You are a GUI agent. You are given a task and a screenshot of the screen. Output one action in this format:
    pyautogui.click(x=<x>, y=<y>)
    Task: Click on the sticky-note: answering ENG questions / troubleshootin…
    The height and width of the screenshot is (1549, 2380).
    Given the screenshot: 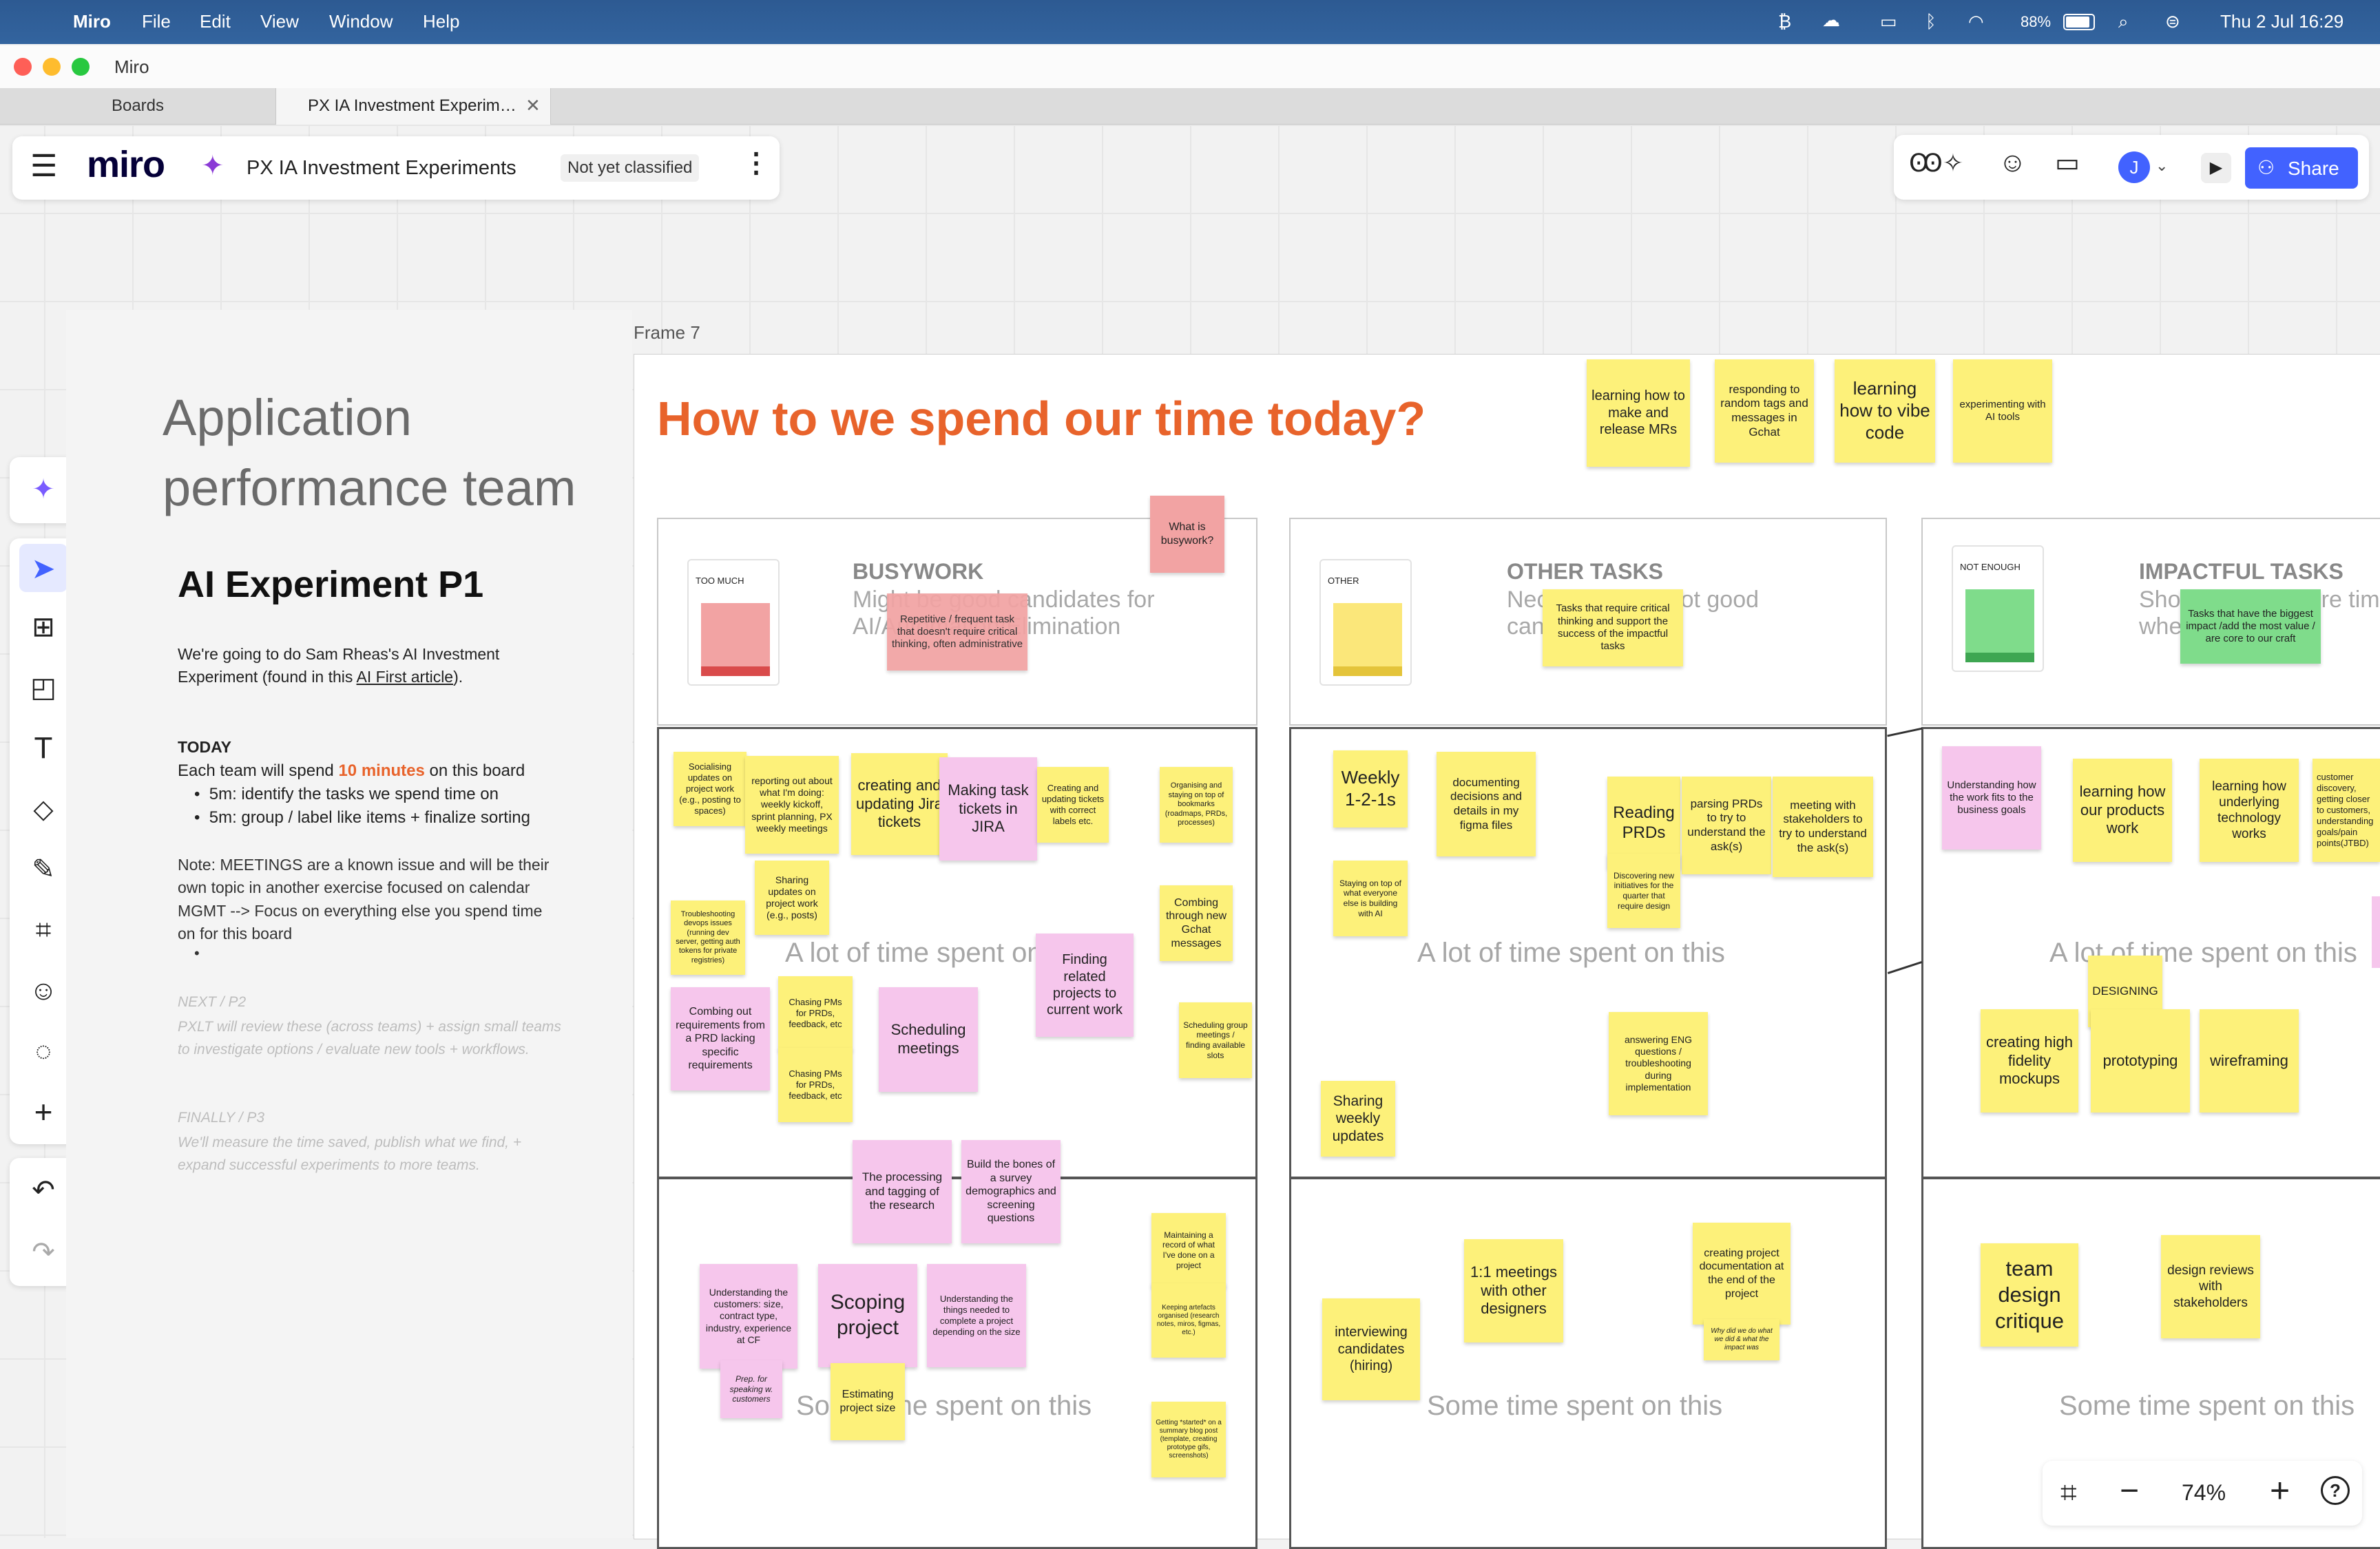 What is the action you would take?
    pyautogui.click(x=1658, y=1063)
    